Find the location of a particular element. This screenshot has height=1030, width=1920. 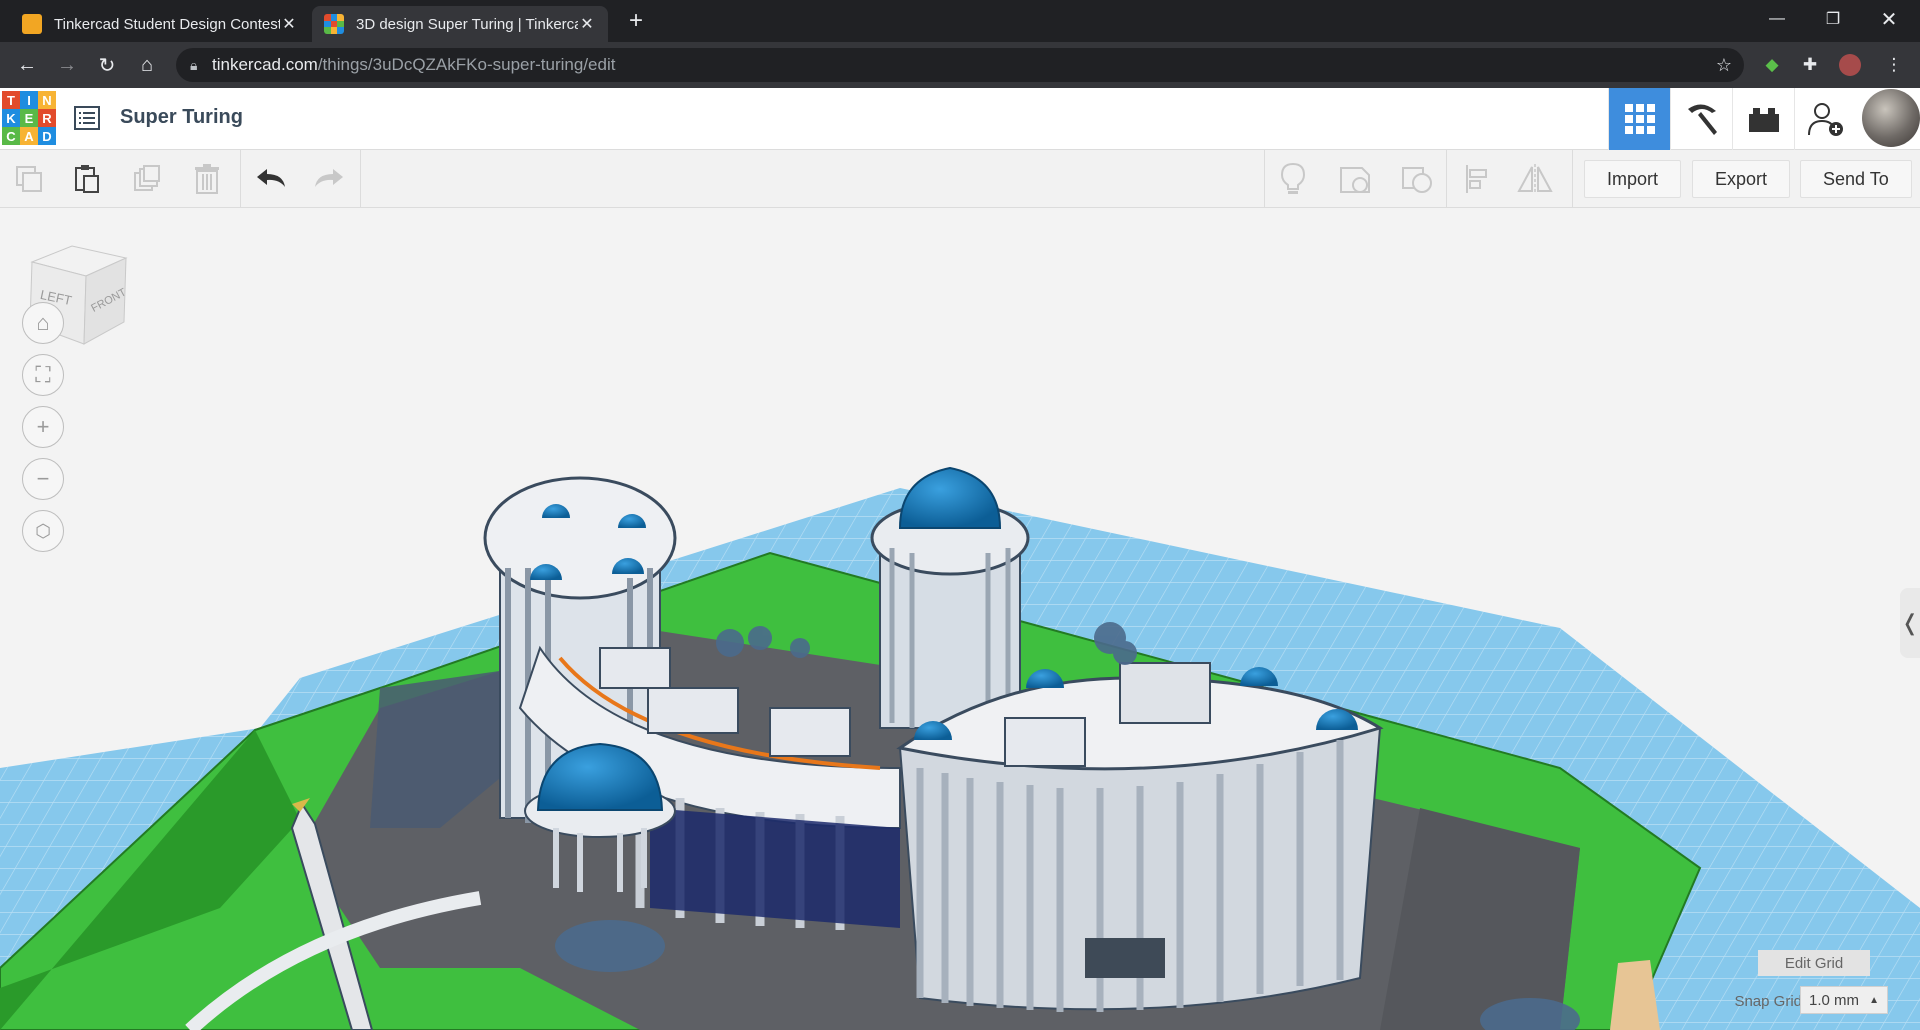

perspective-button: ⬡ is located at coordinates (43, 531).